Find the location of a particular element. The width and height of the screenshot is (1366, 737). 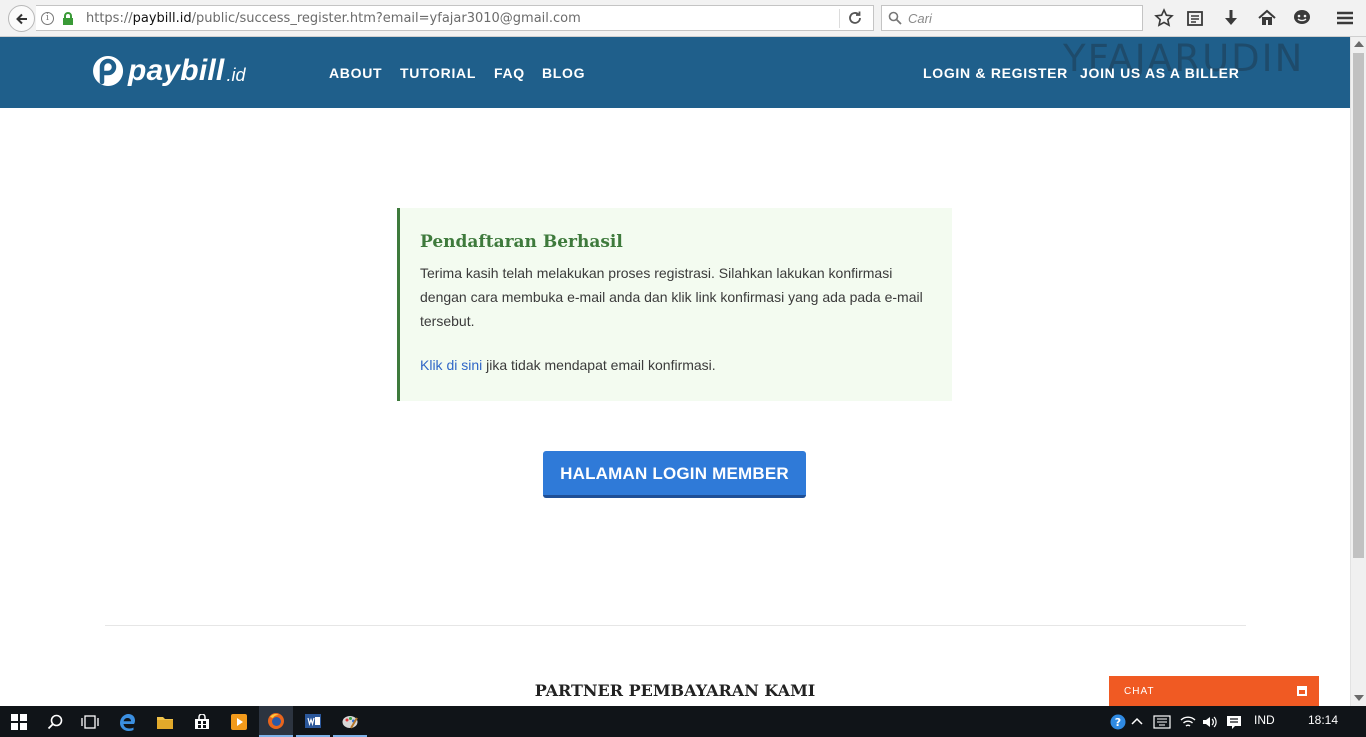

taskbar: ? IND 18:14 is located at coordinates (683, 721).